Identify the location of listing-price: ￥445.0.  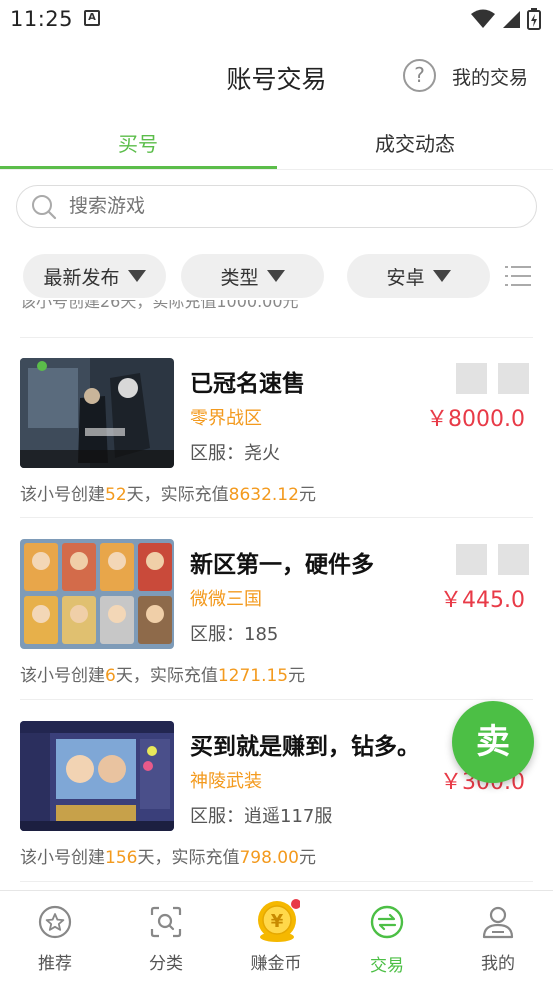
(482, 600).